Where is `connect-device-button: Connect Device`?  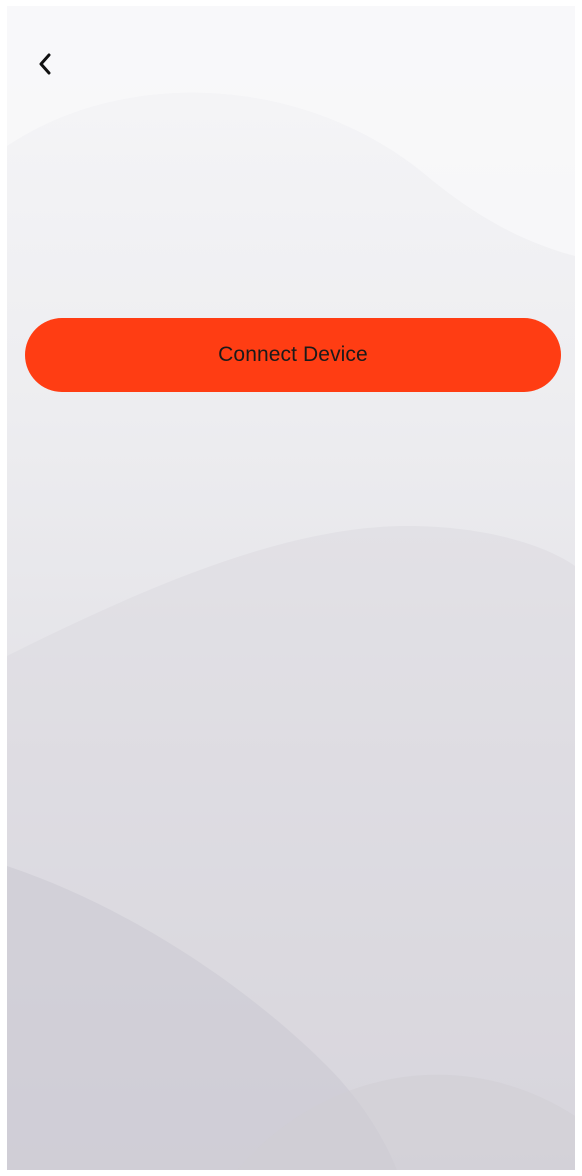 connect-device-button: Connect Device is located at coordinates (293, 355).